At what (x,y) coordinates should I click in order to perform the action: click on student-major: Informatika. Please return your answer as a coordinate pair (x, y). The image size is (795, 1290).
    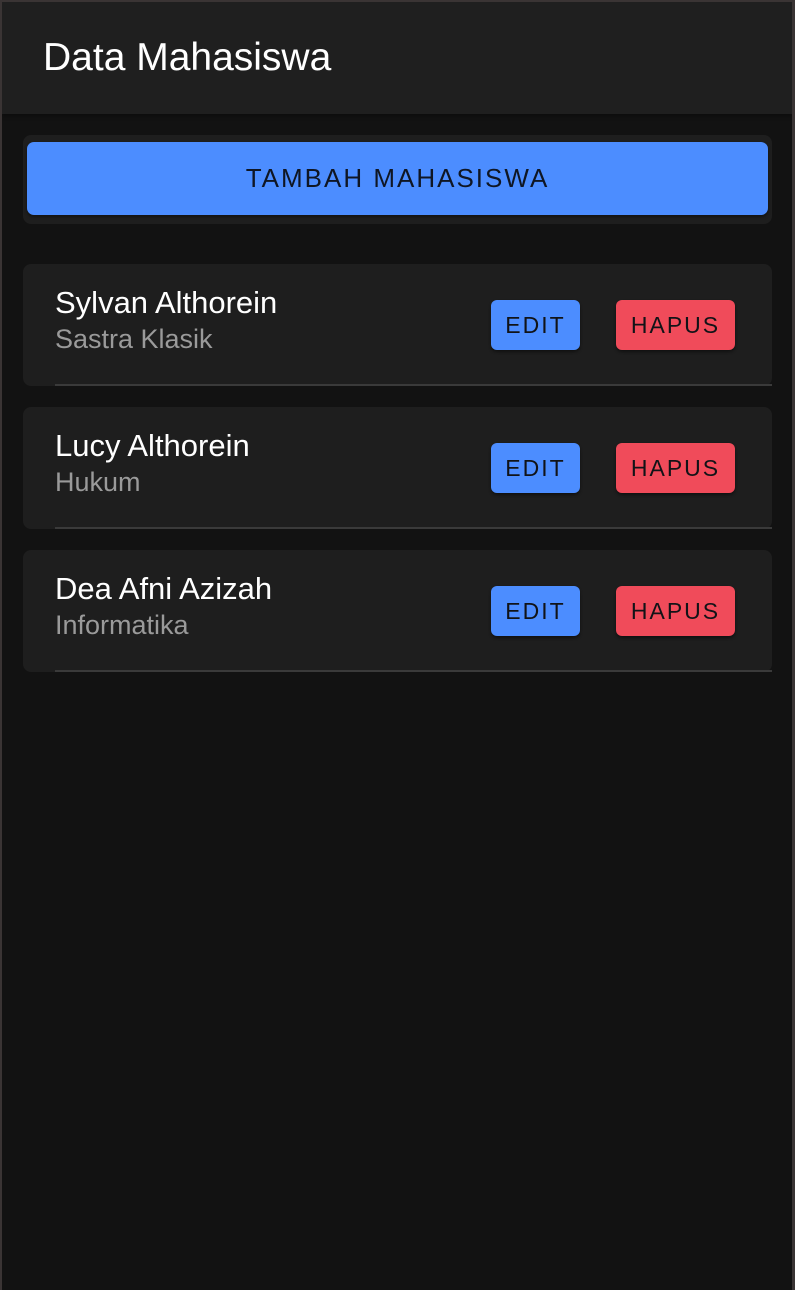
    Looking at the image, I should click on (122, 625).